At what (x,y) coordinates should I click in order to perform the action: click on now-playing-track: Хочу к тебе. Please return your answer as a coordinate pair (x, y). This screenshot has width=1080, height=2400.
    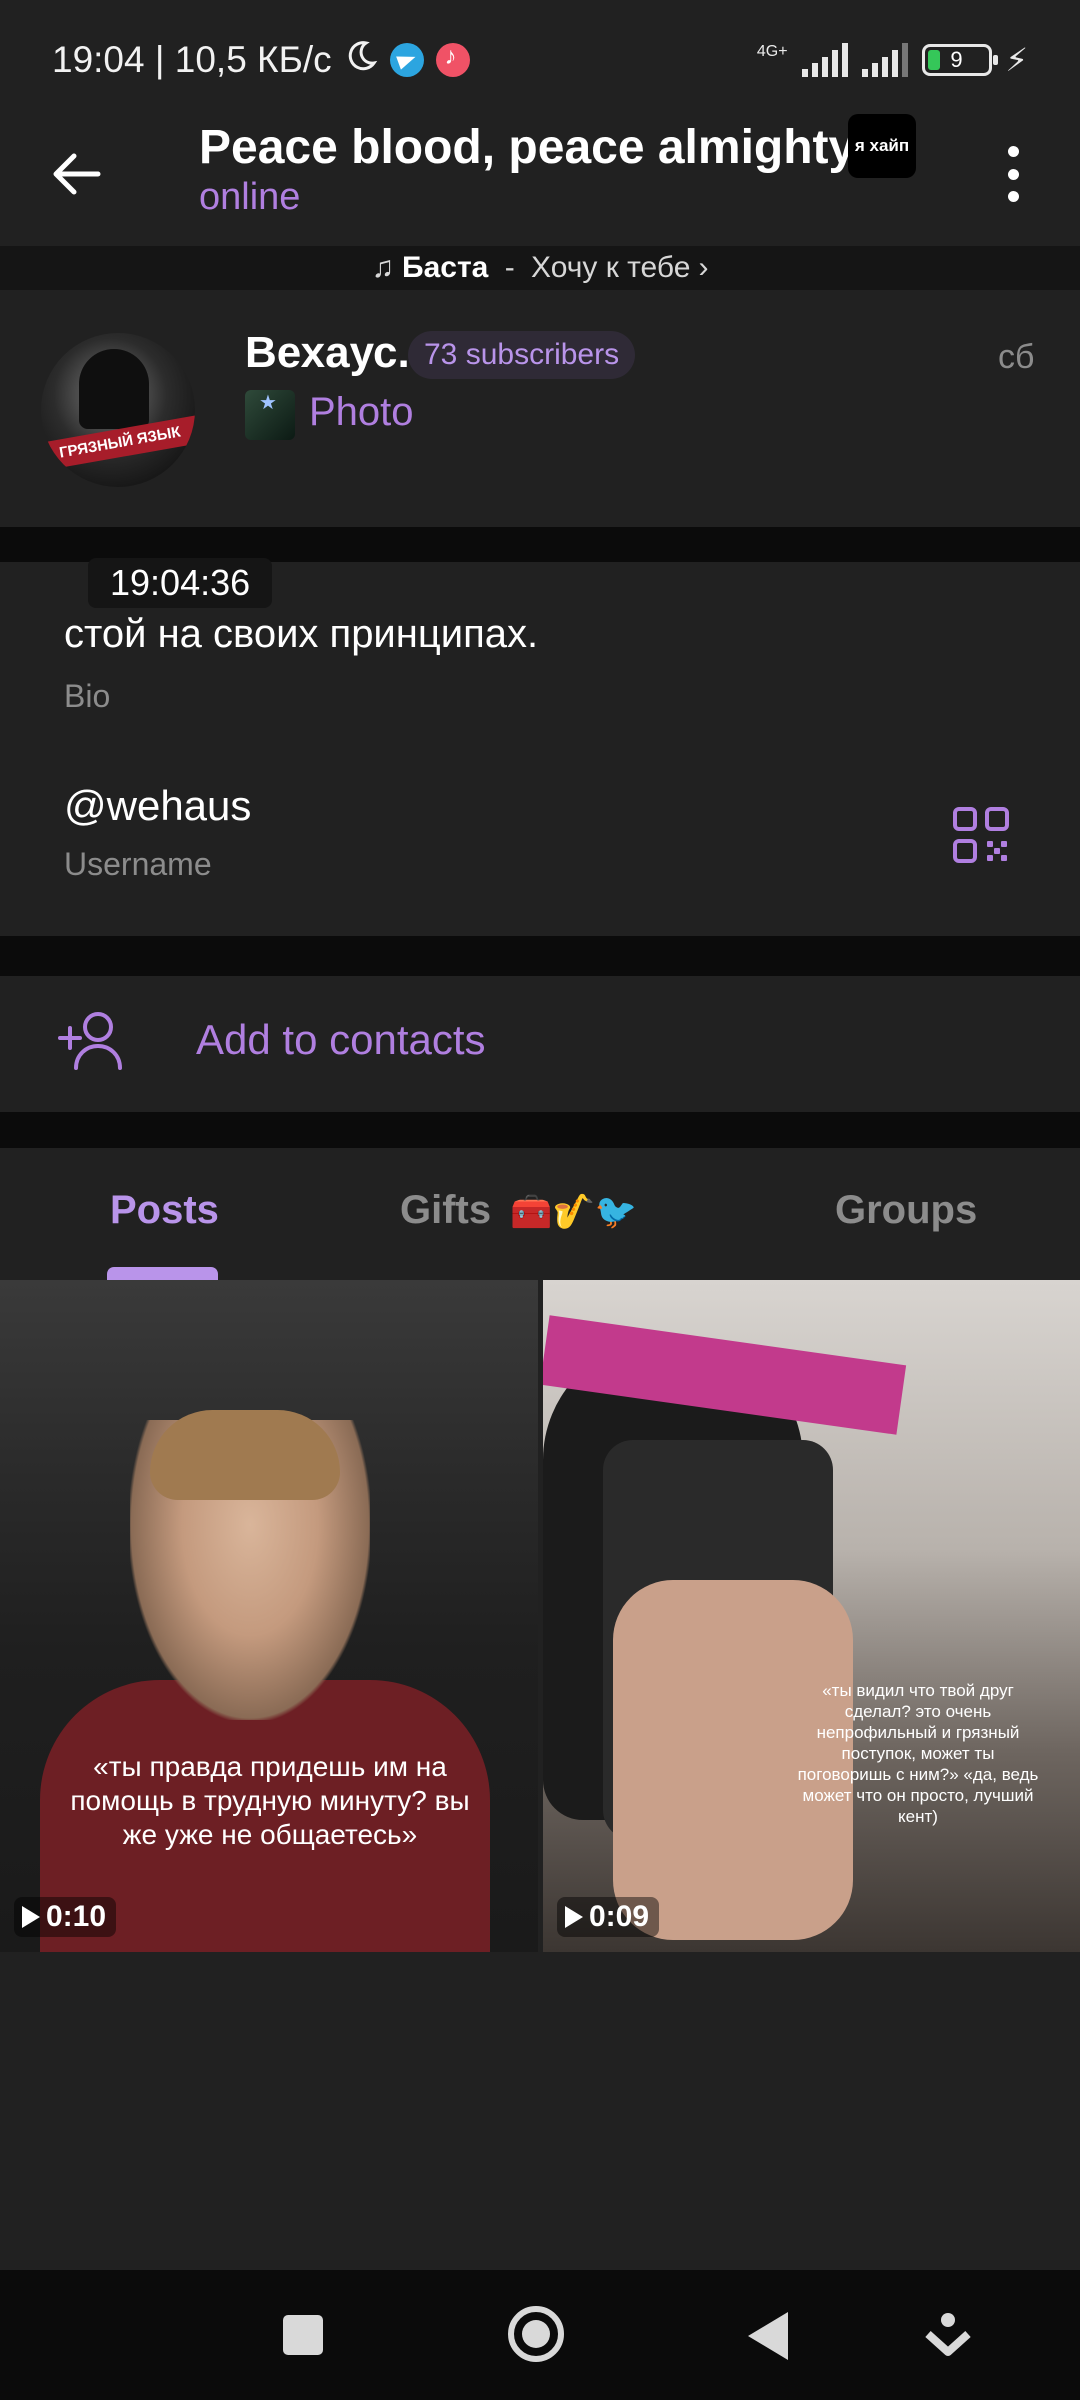
    Looking at the image, I should click on (611, 267).